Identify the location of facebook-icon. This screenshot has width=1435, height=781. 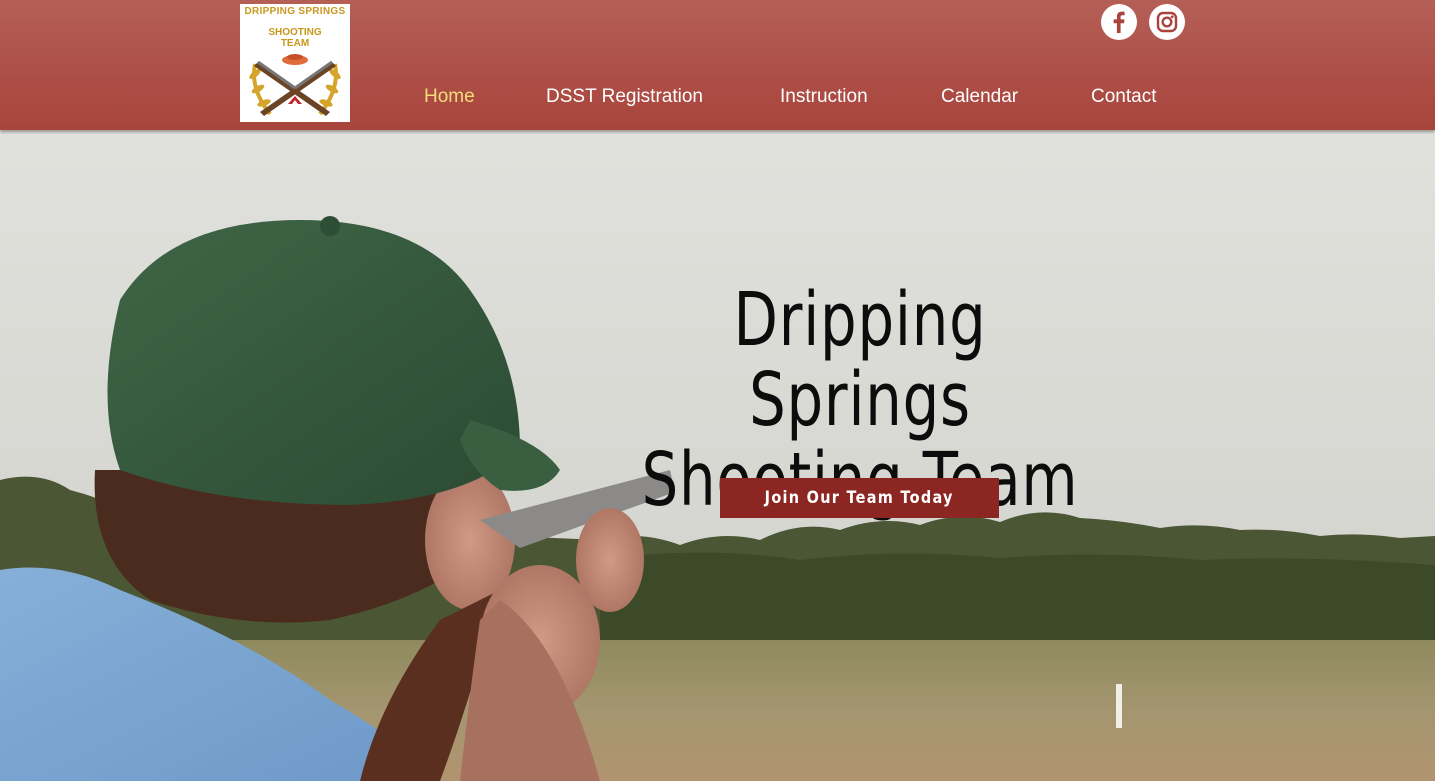
(1119, 22).